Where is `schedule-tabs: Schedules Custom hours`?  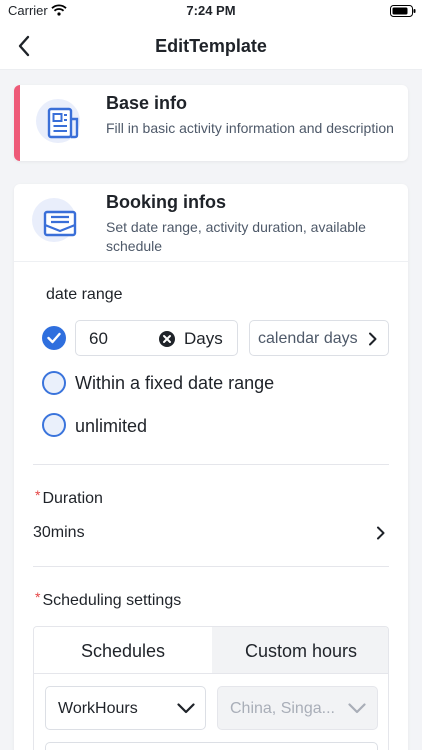 schedule-tabs: Schedules Custom hours is located at coordinates (211, 650).